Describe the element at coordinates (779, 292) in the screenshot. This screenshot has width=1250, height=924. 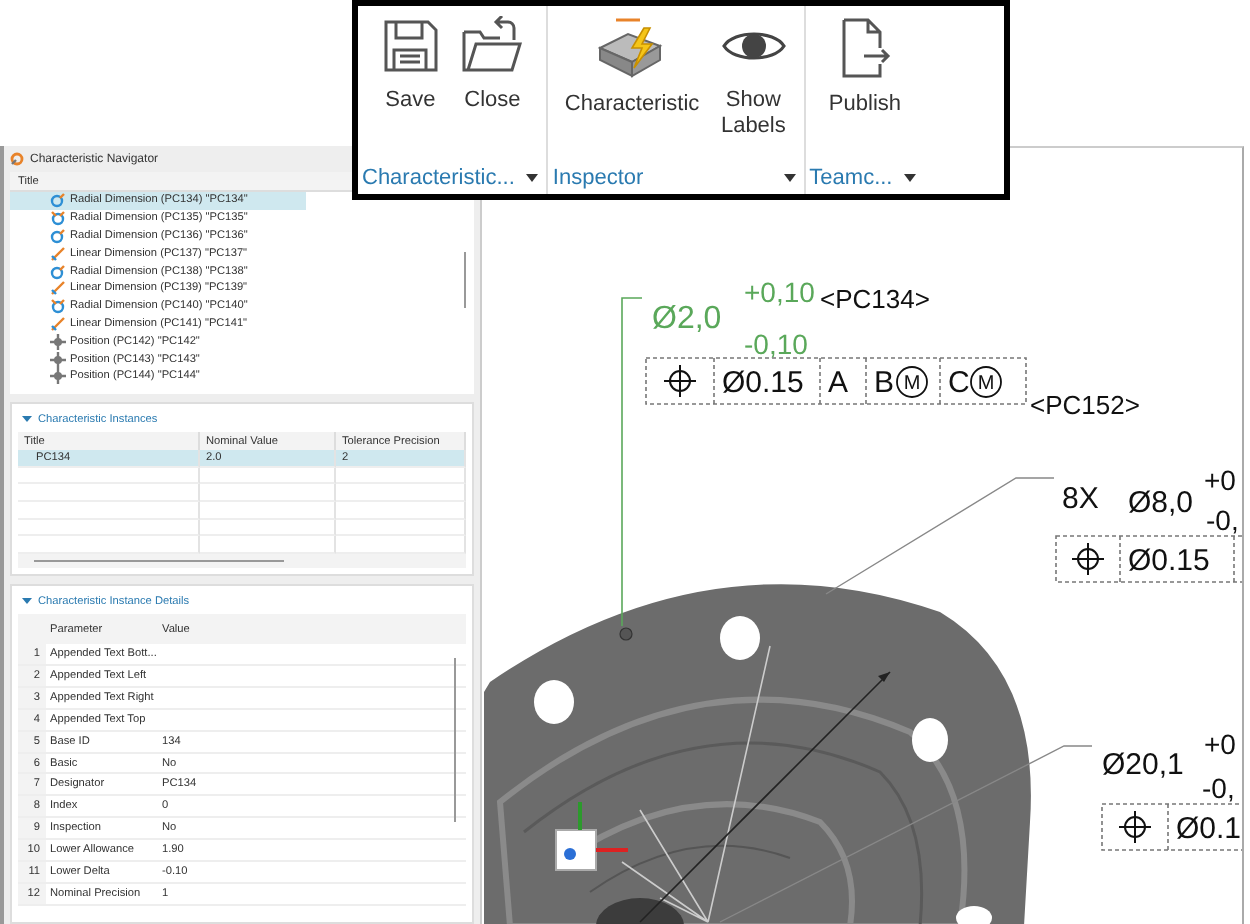
I see `upper-tolerance: +0,10` at that location.